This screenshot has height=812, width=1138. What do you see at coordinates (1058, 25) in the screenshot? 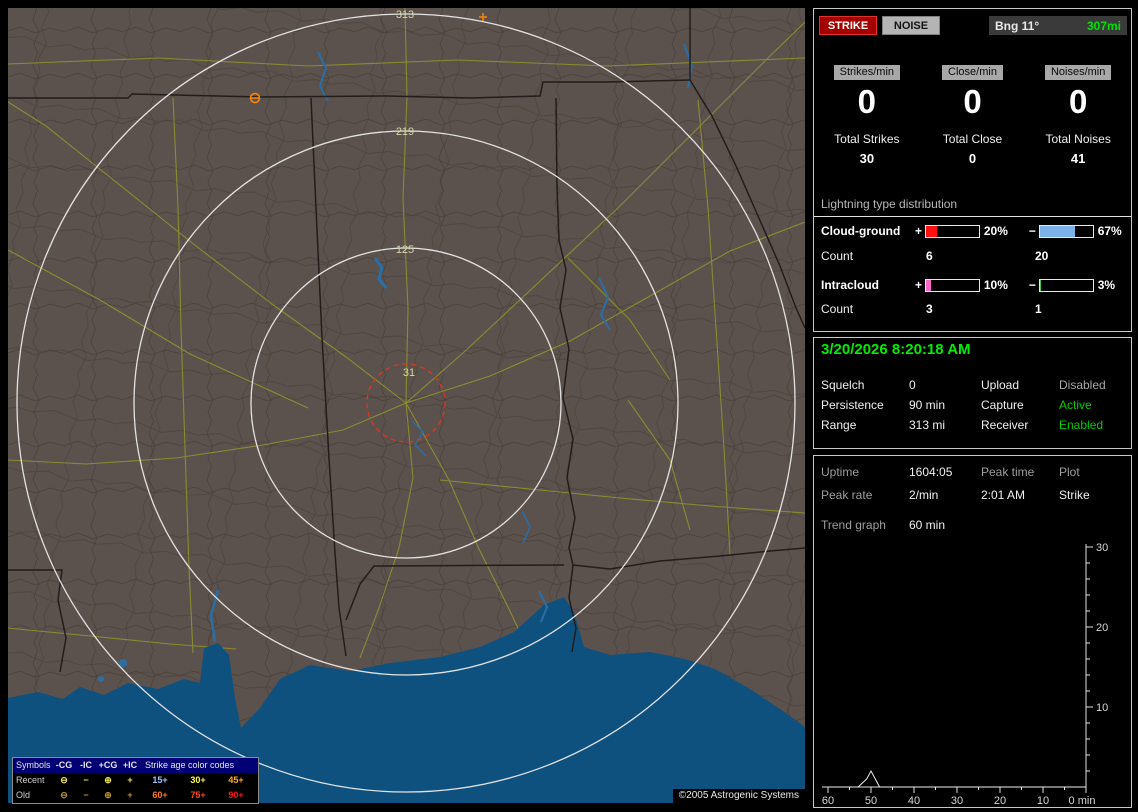
I see `bearing-readout: Bng 11° 307mi` at bounding box center [1058, 25].